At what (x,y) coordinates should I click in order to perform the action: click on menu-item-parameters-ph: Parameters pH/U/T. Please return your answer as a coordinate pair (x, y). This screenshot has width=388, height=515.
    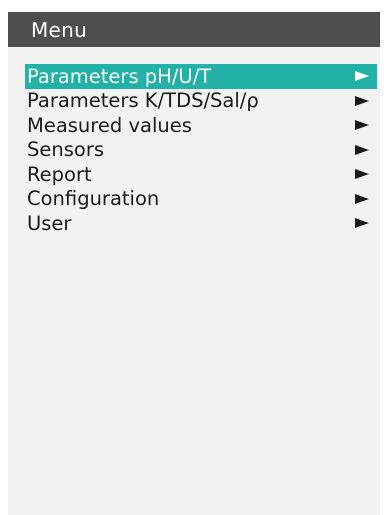
    Looking at the image, I should click on (201, 76).